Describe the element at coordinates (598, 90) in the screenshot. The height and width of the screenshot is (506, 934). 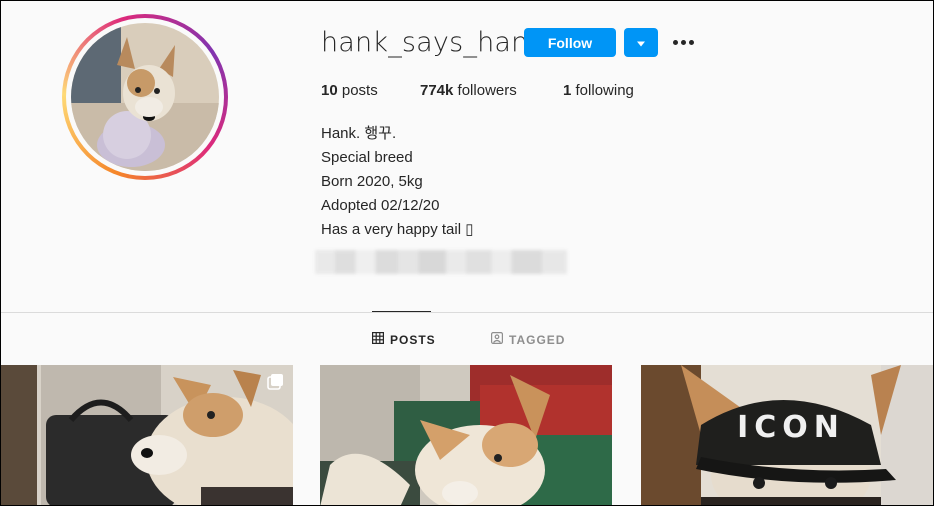
I see `following-stat: 1 following` at that location.